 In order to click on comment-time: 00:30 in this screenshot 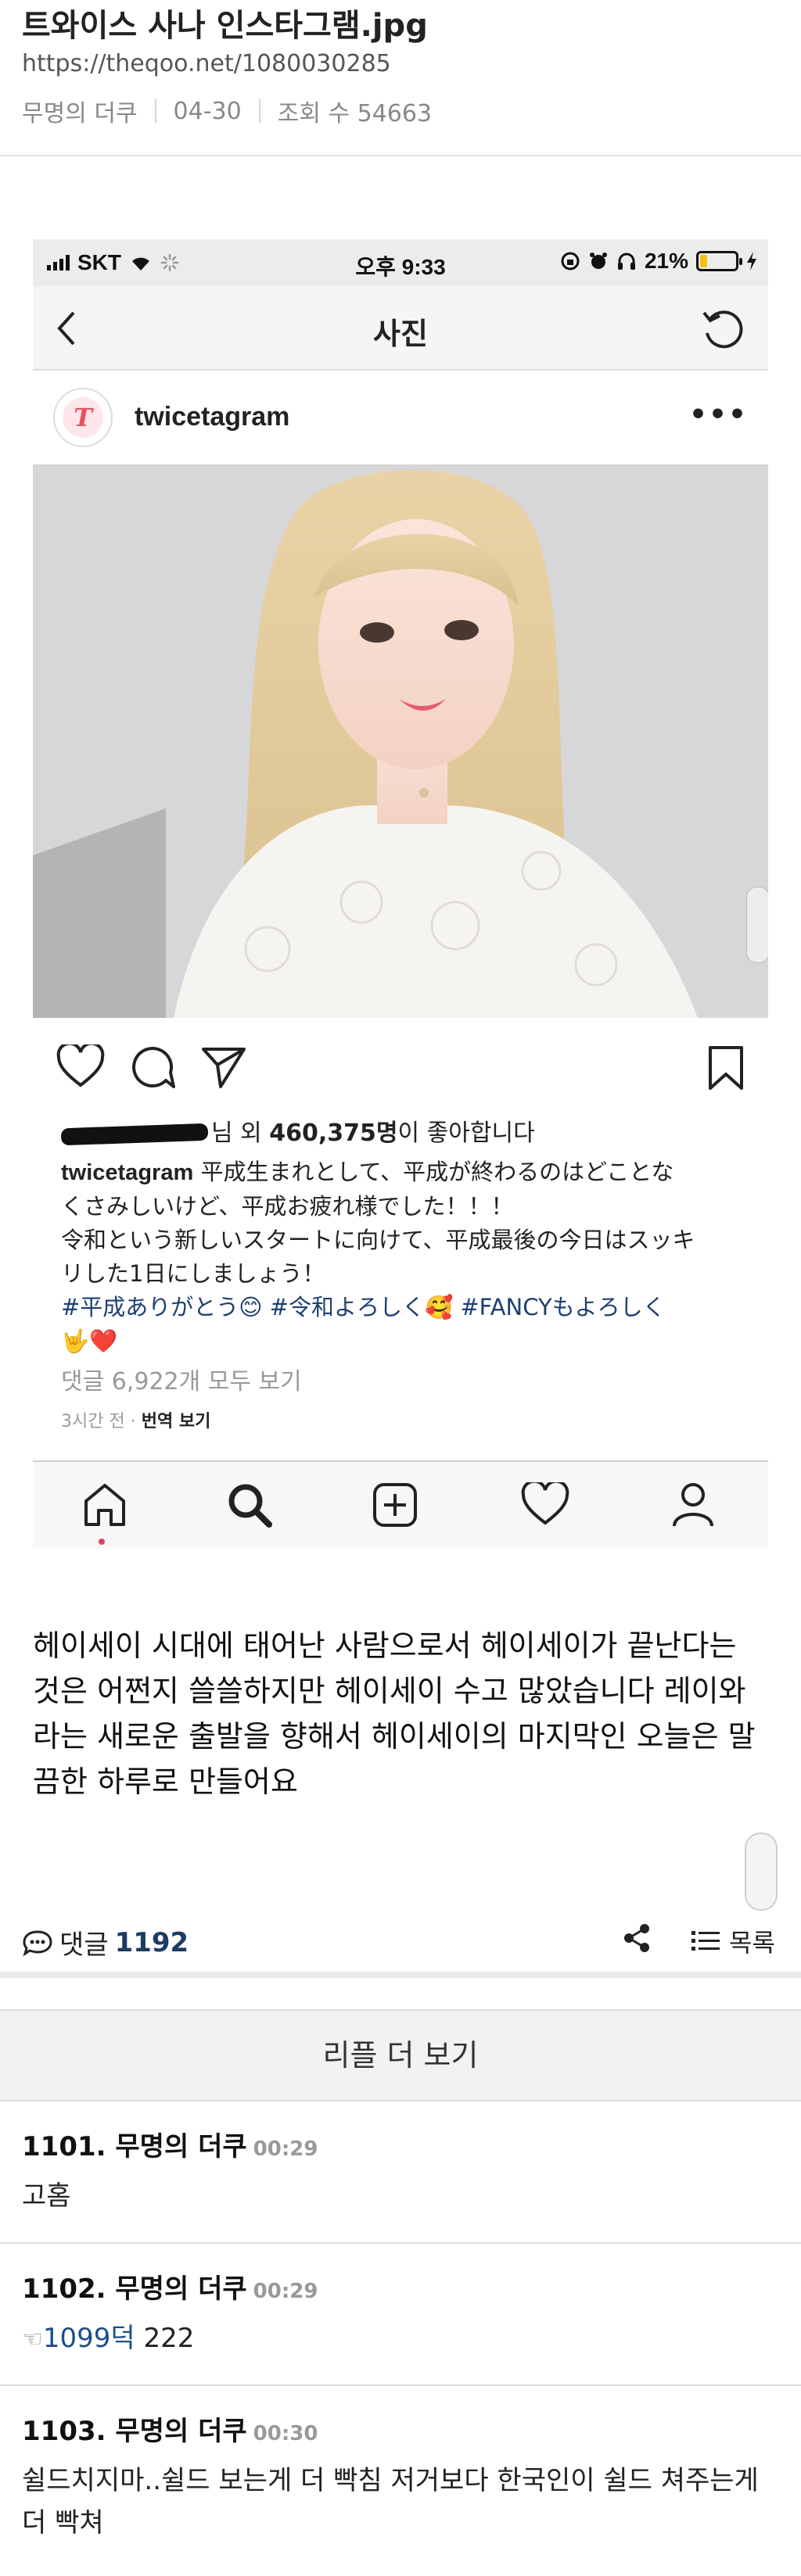, I will do `click(285, 2433)`.